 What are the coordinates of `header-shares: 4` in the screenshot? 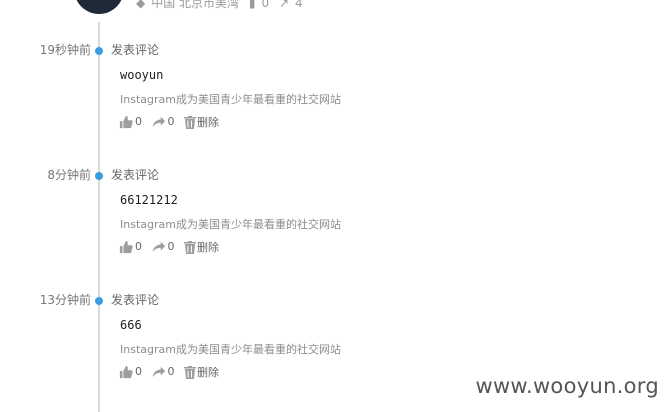 It's located at (299, 5).